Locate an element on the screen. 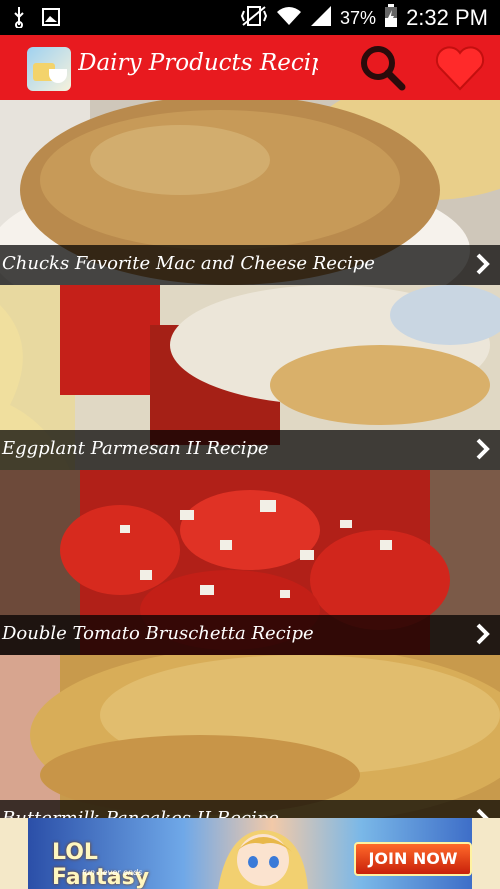 The image size is (500, 889). search-icon is located at coordinates (383, 68).